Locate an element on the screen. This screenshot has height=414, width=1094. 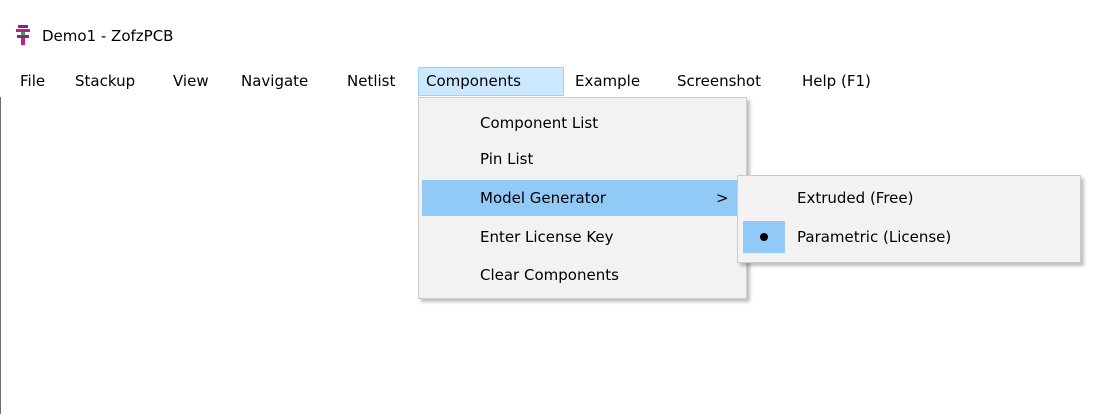
submenu-item-label: Extruded (Free) is located at coordinates (855, 198).